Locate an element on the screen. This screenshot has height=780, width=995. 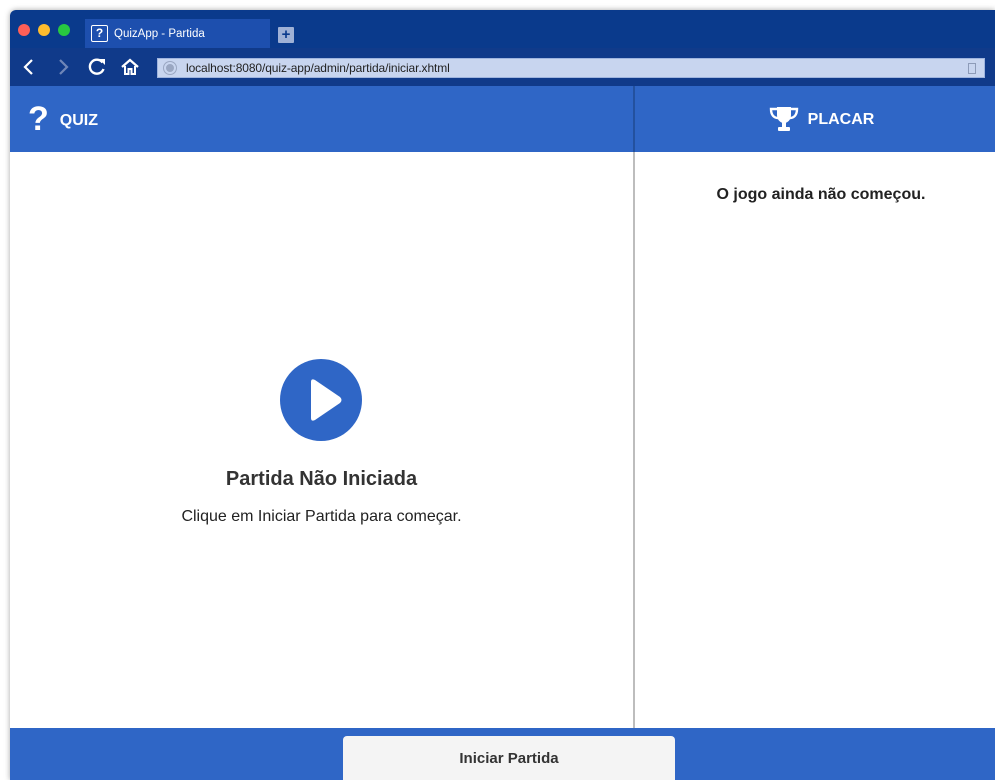
reload-button is located at coordinates (97, 67).